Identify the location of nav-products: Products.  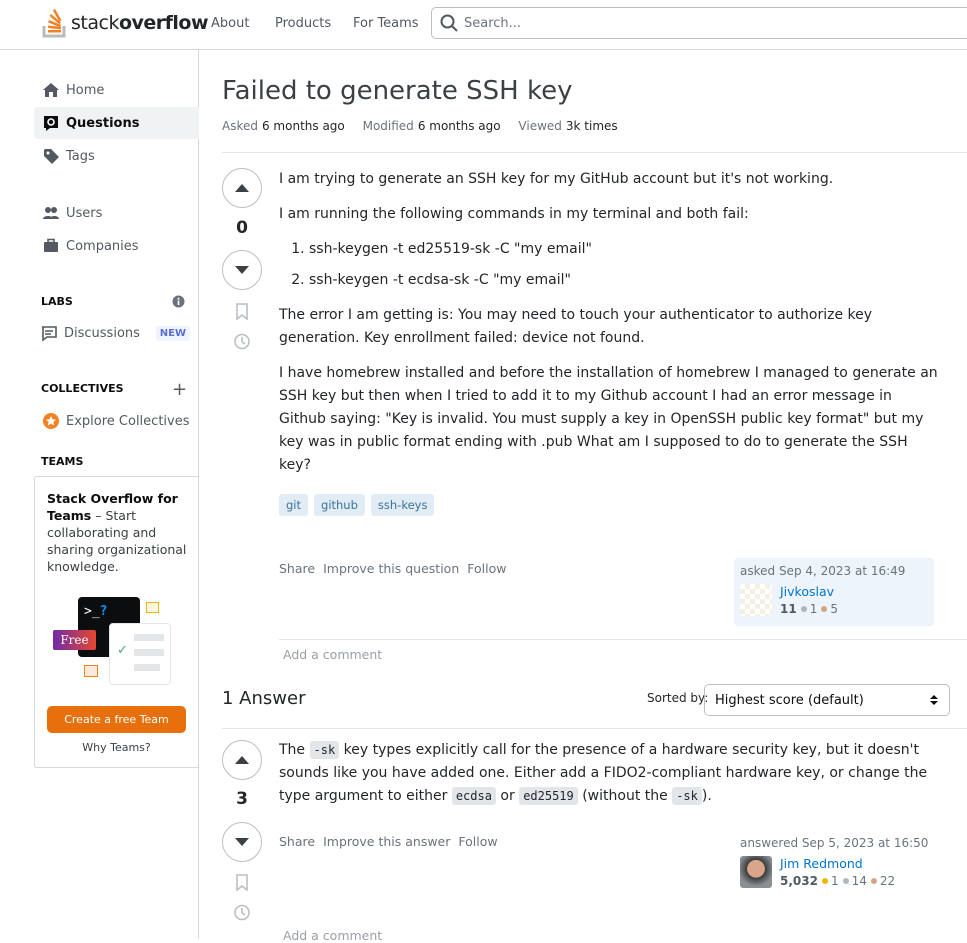
(303, 23).